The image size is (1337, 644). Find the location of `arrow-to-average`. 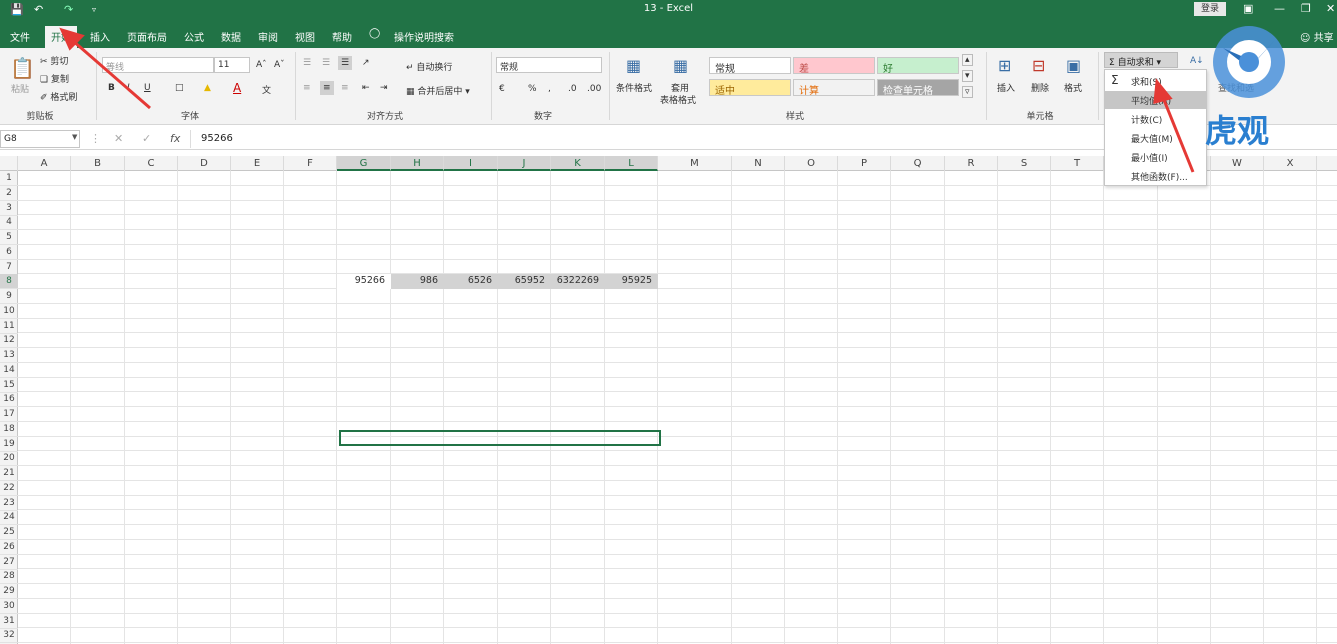

arrow-to-average is located at coordinates (1177, 133).